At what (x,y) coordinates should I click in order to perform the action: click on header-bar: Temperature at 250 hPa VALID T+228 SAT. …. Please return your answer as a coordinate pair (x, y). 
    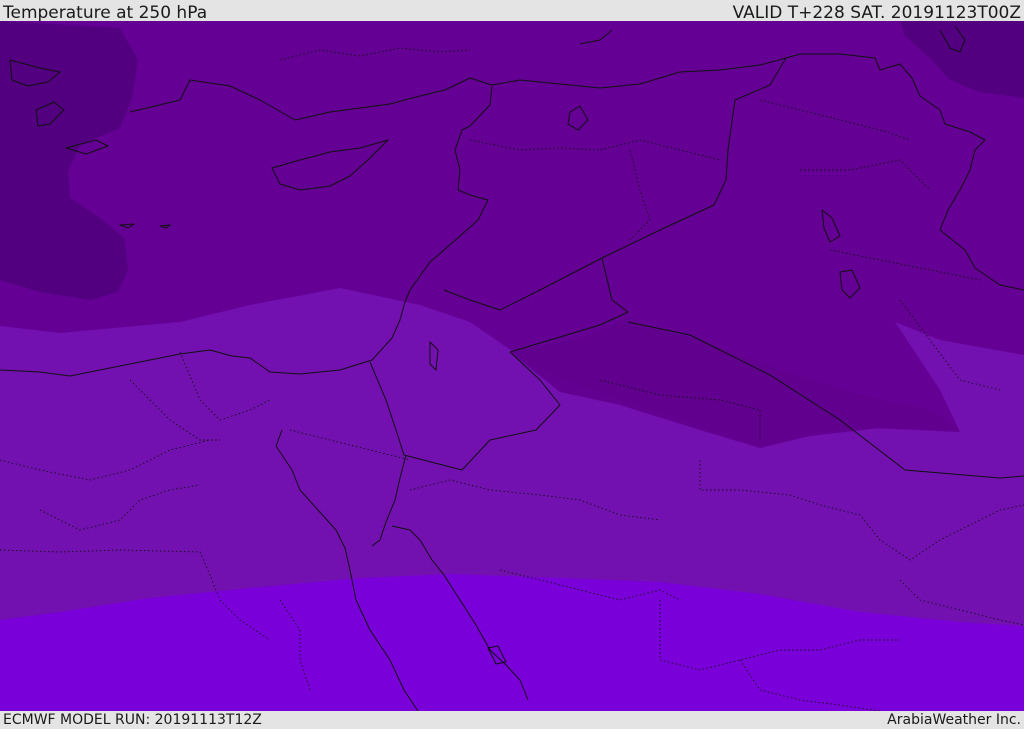
    Looking at the image, I should click on (512, 11).